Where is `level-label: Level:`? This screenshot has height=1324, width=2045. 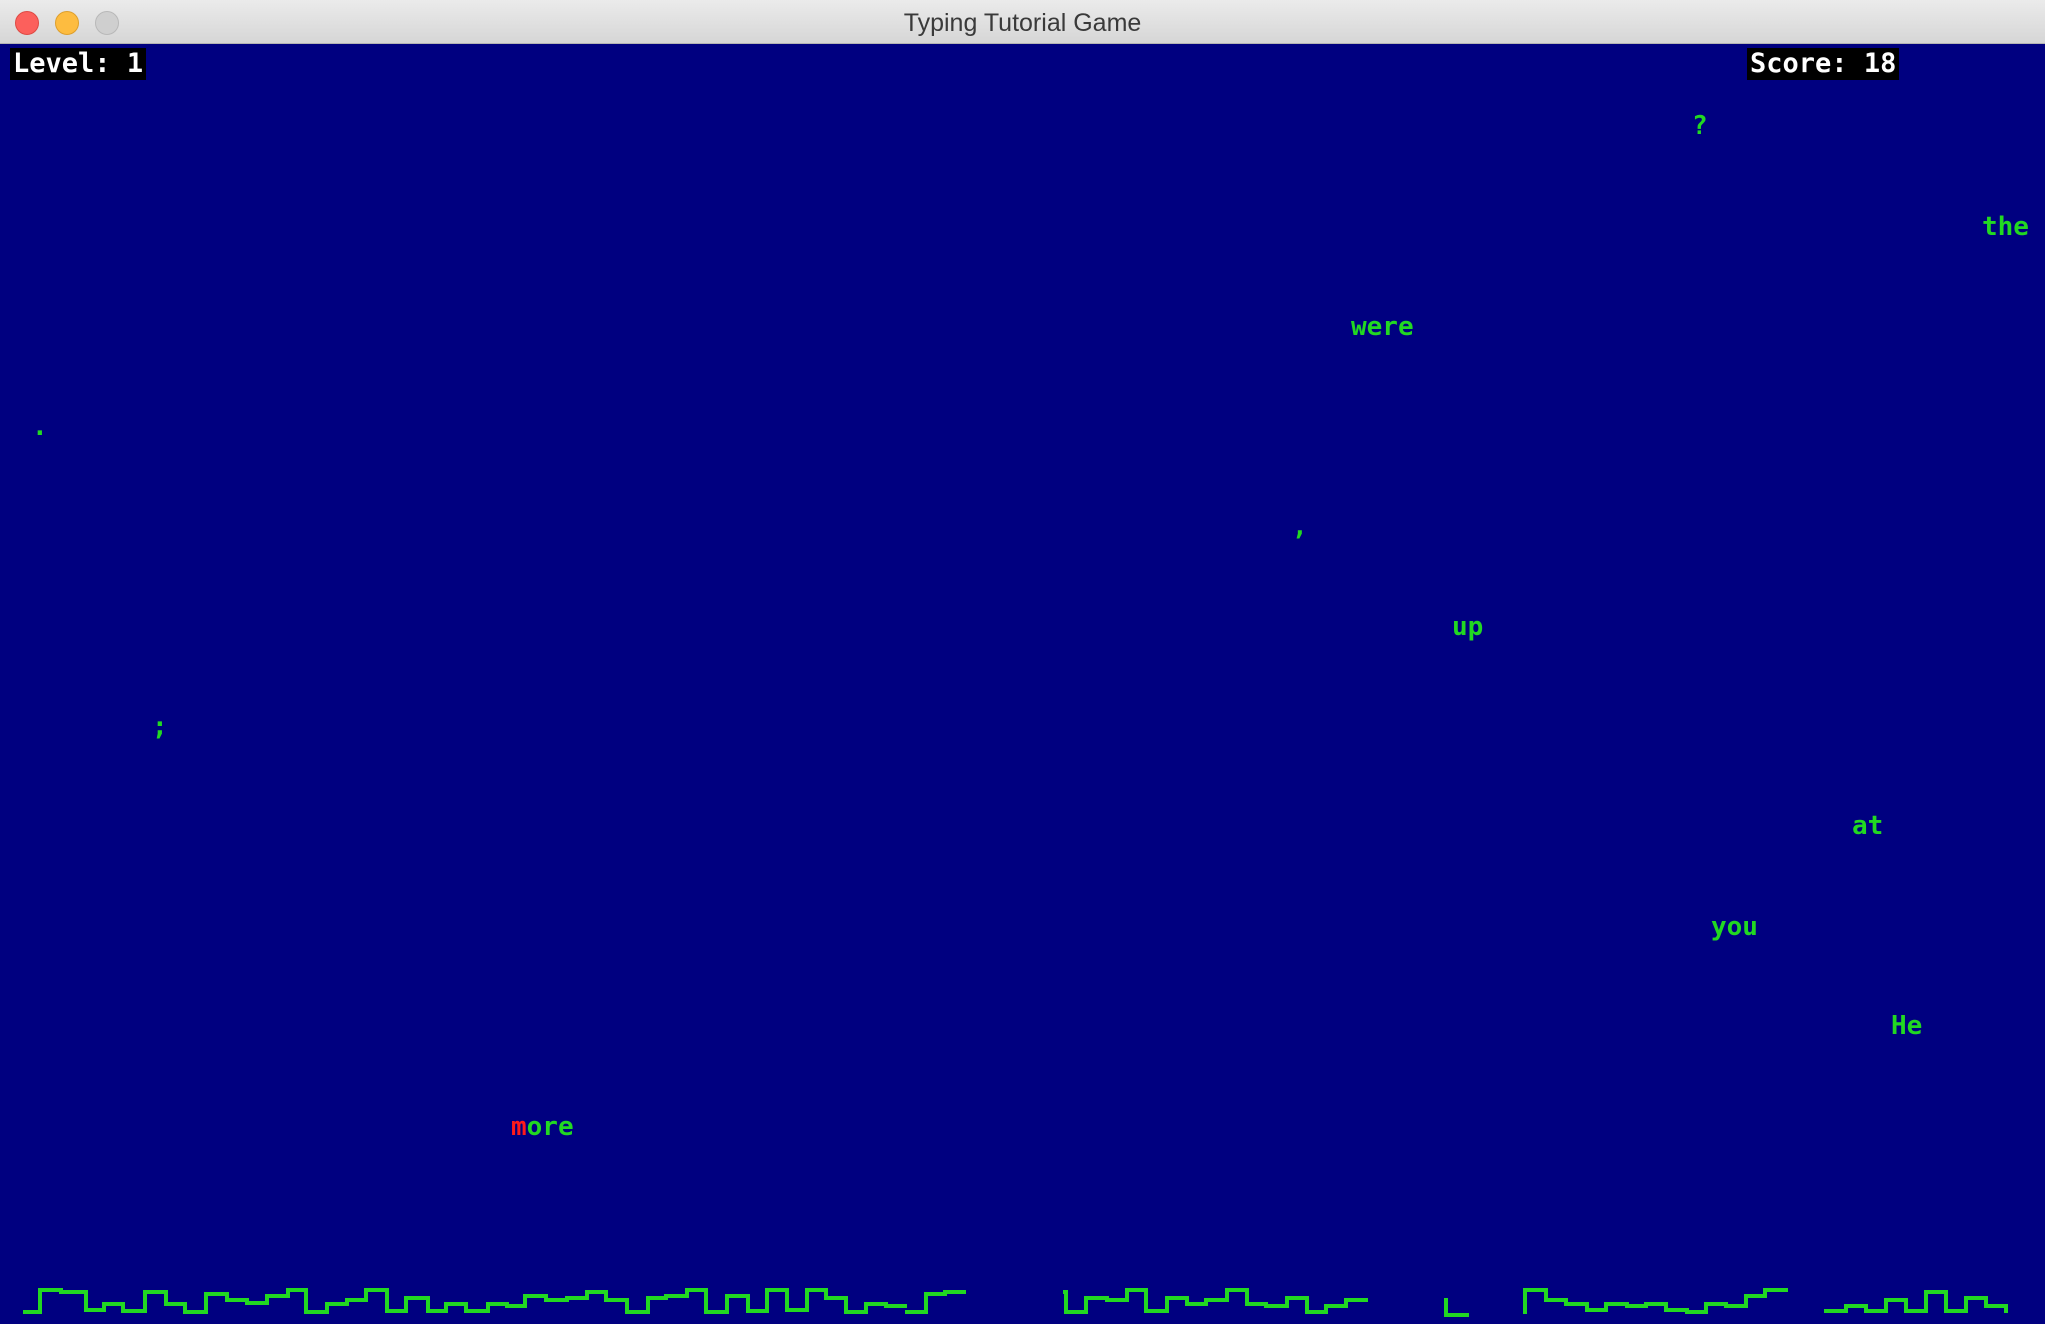 level-label: Level: is located at coordinates (62, 63).